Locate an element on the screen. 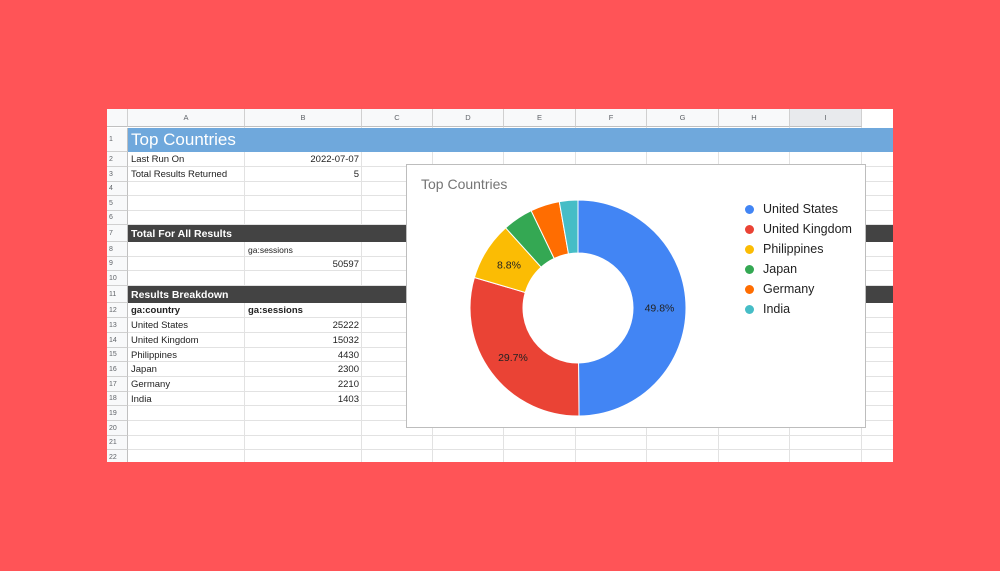  legend-label: Germany is located at coordinates (789, 289).